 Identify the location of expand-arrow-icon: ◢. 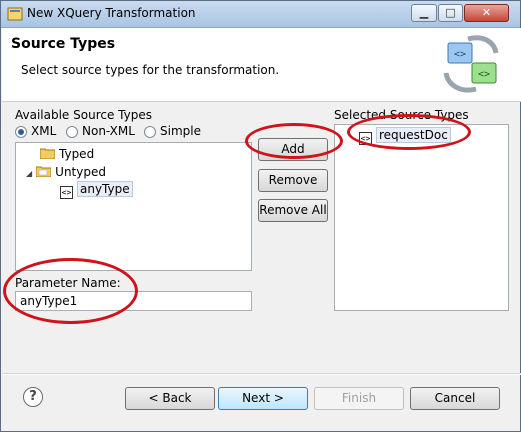
(29, 173).